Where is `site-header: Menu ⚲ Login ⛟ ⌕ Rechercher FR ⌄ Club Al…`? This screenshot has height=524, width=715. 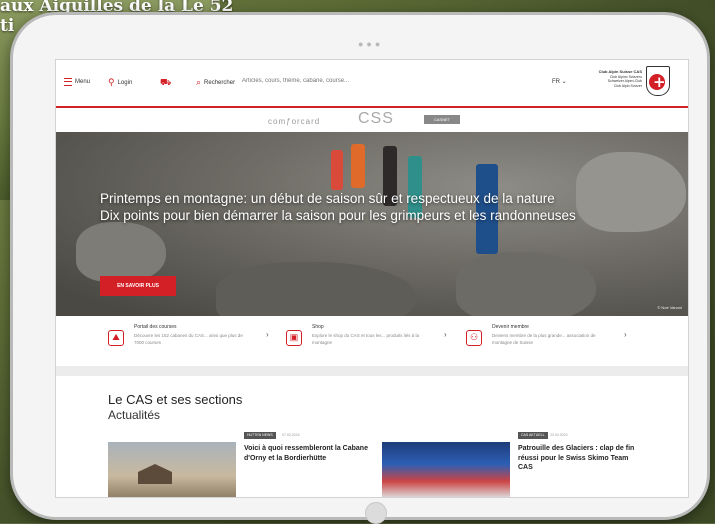
site-header: Menu ⚲ Login ⛟ ⌕ Rechercher FR ⌄ Club Al… is located at coordinates (372, 83).